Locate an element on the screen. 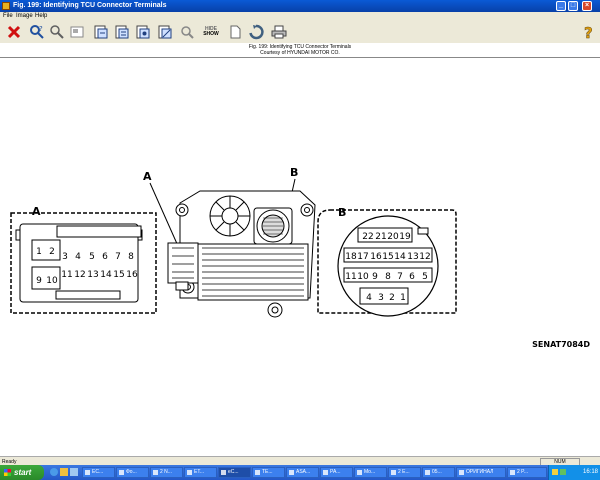 The width and height of the screenshot is (600, 480). pin-13: 13 is located at coordinates (412, 257).